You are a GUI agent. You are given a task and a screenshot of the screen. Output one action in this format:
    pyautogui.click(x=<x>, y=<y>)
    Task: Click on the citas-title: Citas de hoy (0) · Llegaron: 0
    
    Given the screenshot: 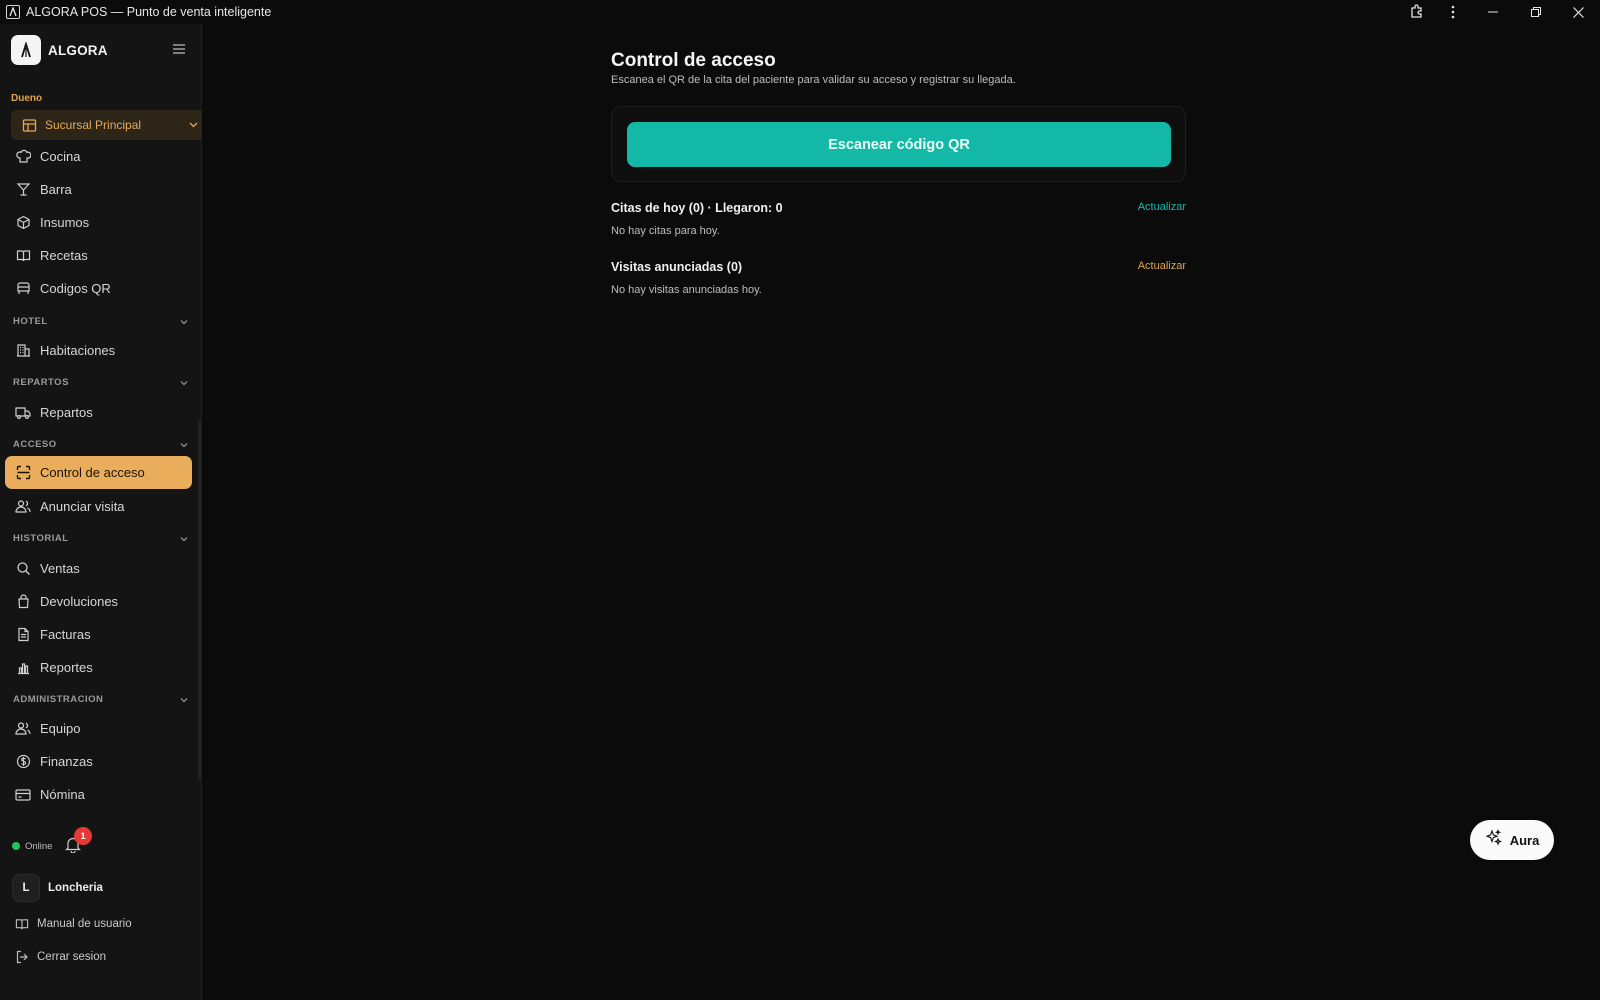 What is the action you would take?
    pyautogui.click(x=697, y=208)
    